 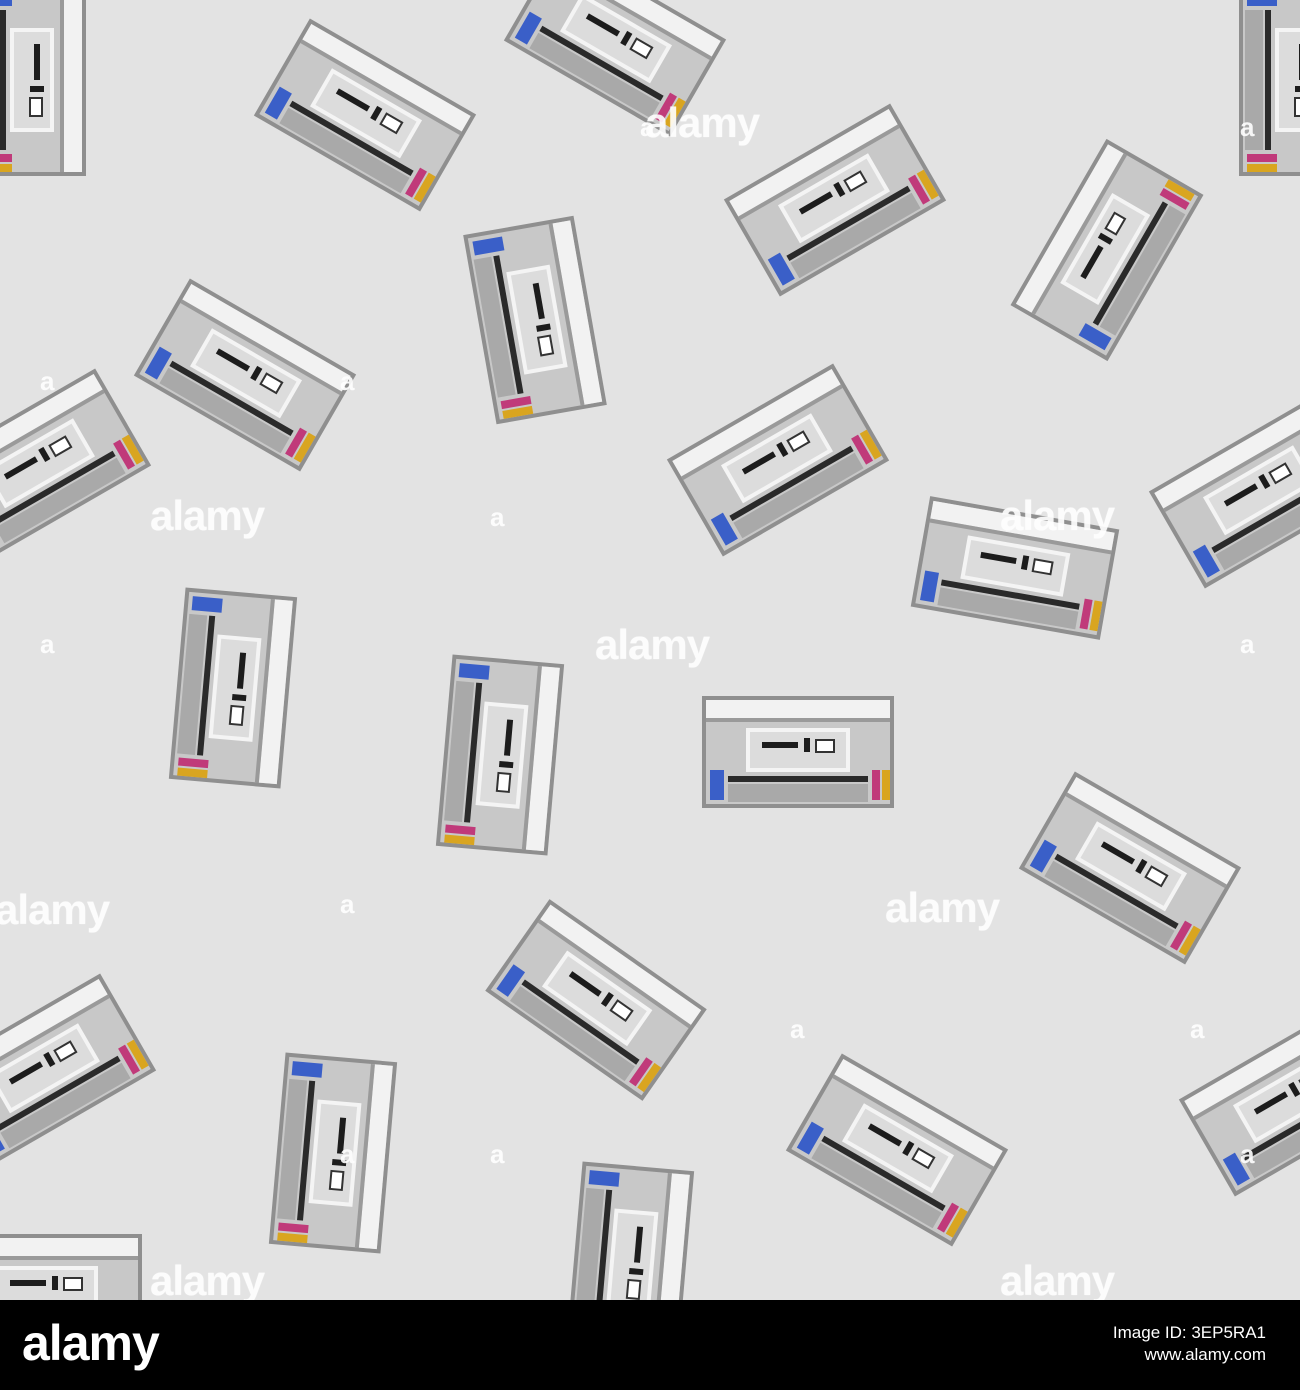 What do you see at coordinates (1189, 1344) in the screenshot?
I see `footer-image-id: Image ID: 3EP5RA1 www.alamy.com` at bounding box center [1189, 1344].